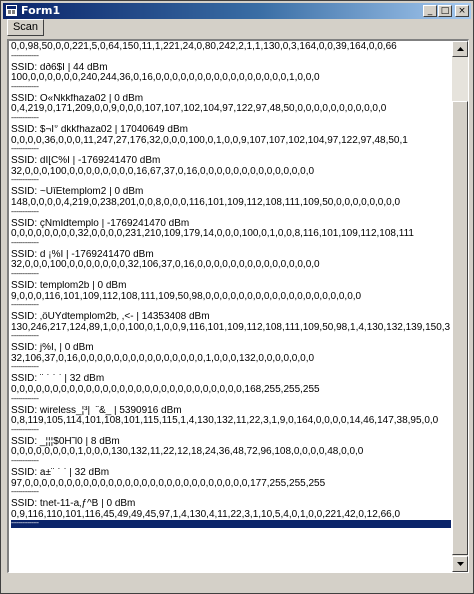 The height and width of the screenshot is (594, 474). I want to click on ssid-line: SSID: templom2b | 0 dBm, so click(231, 286).